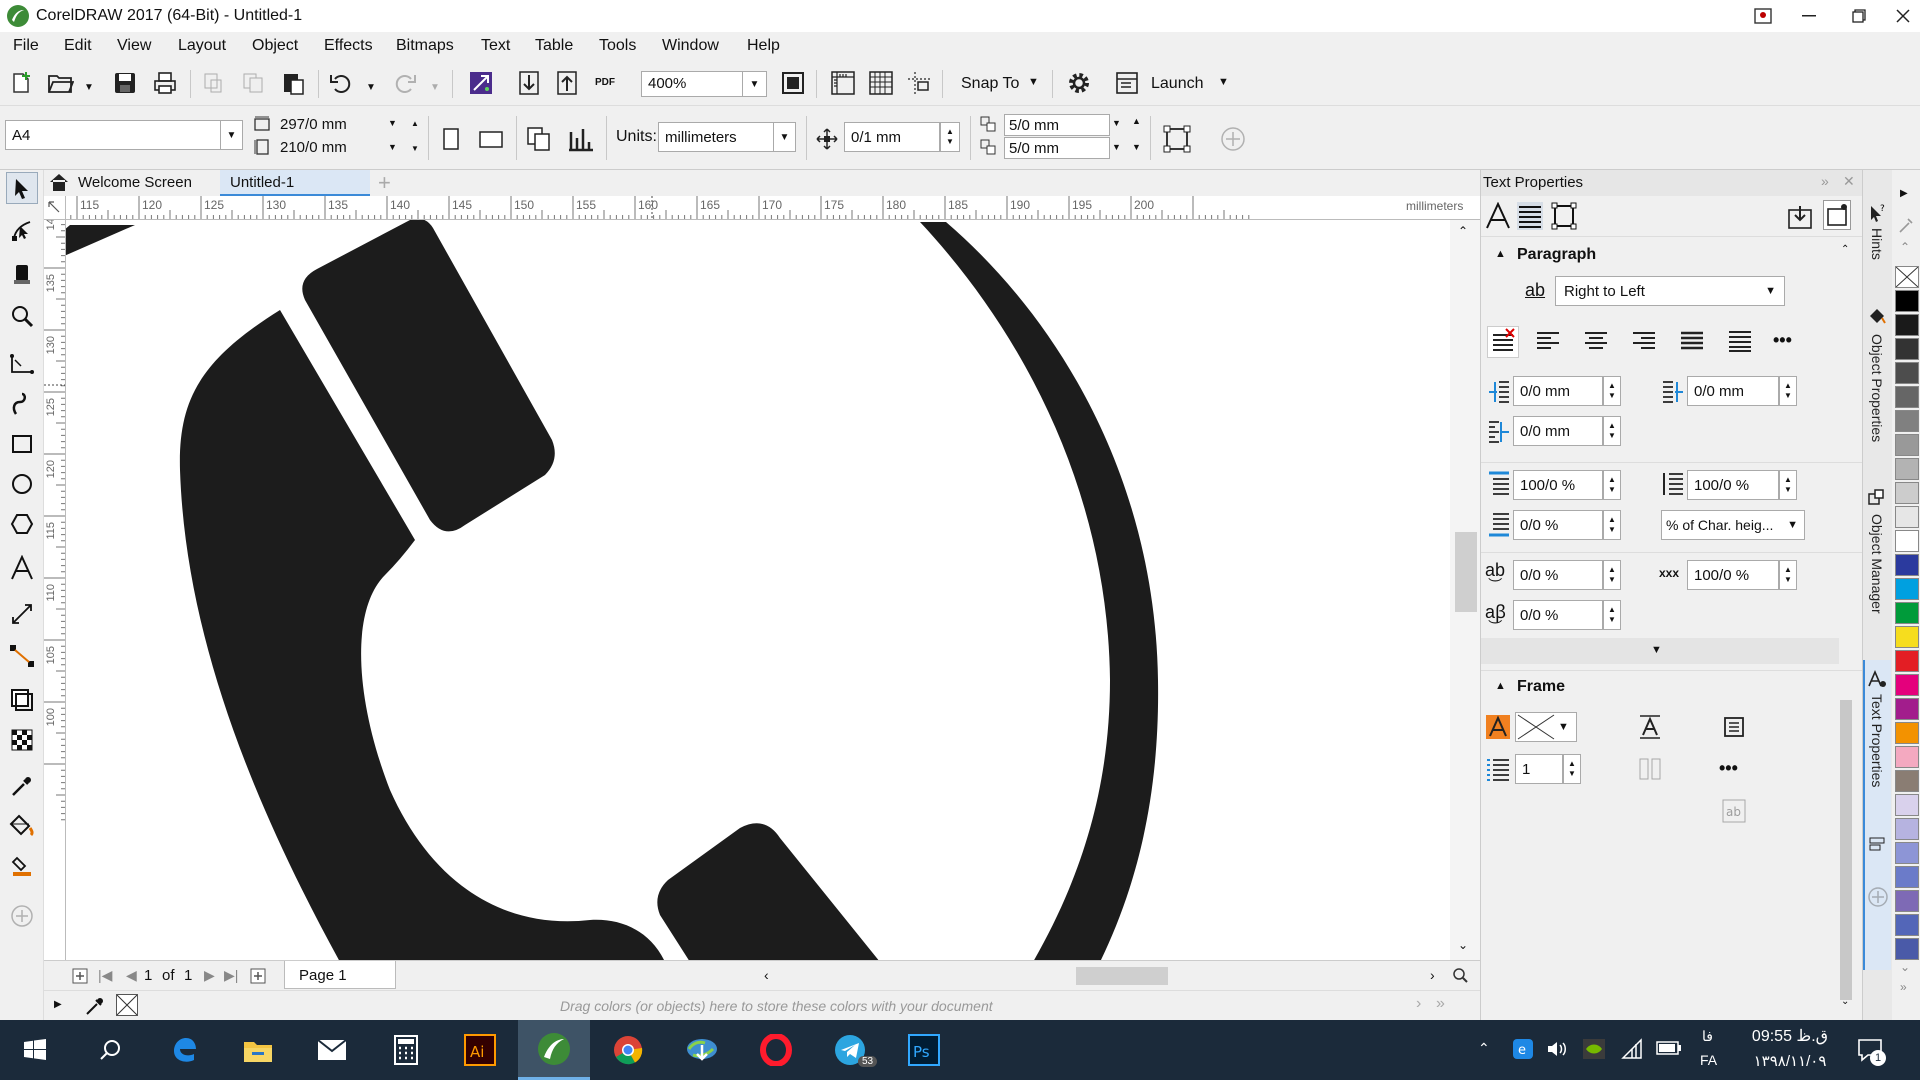  What do you see at coordinates (1546, 727) in the screenshot?
I see `frame-background-color-picker: ▼` at bounding box center [1546, 727].